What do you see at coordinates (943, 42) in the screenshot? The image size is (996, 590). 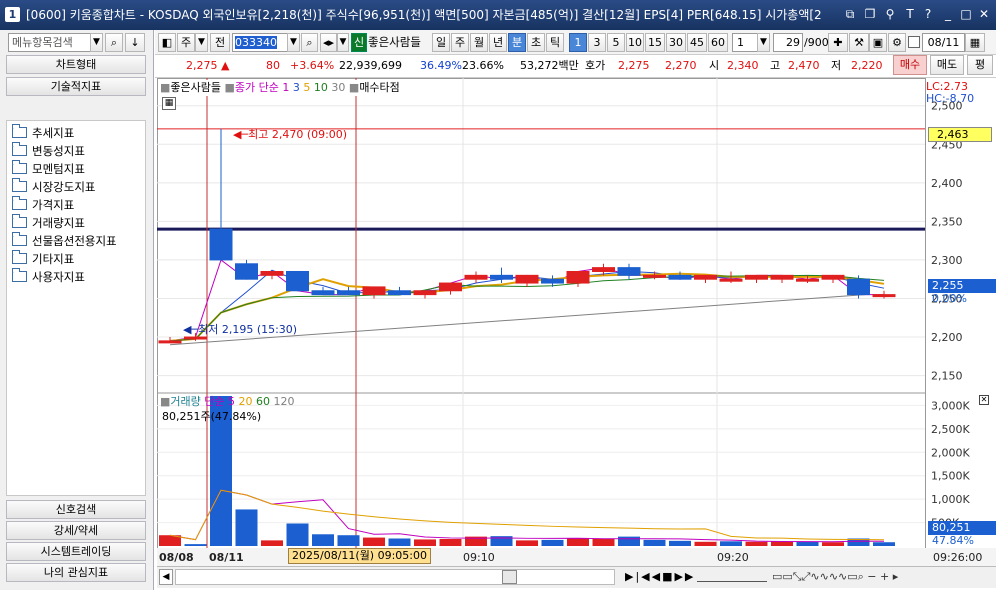 I see `date-input: 08/11` at bounding box center [943, 42].